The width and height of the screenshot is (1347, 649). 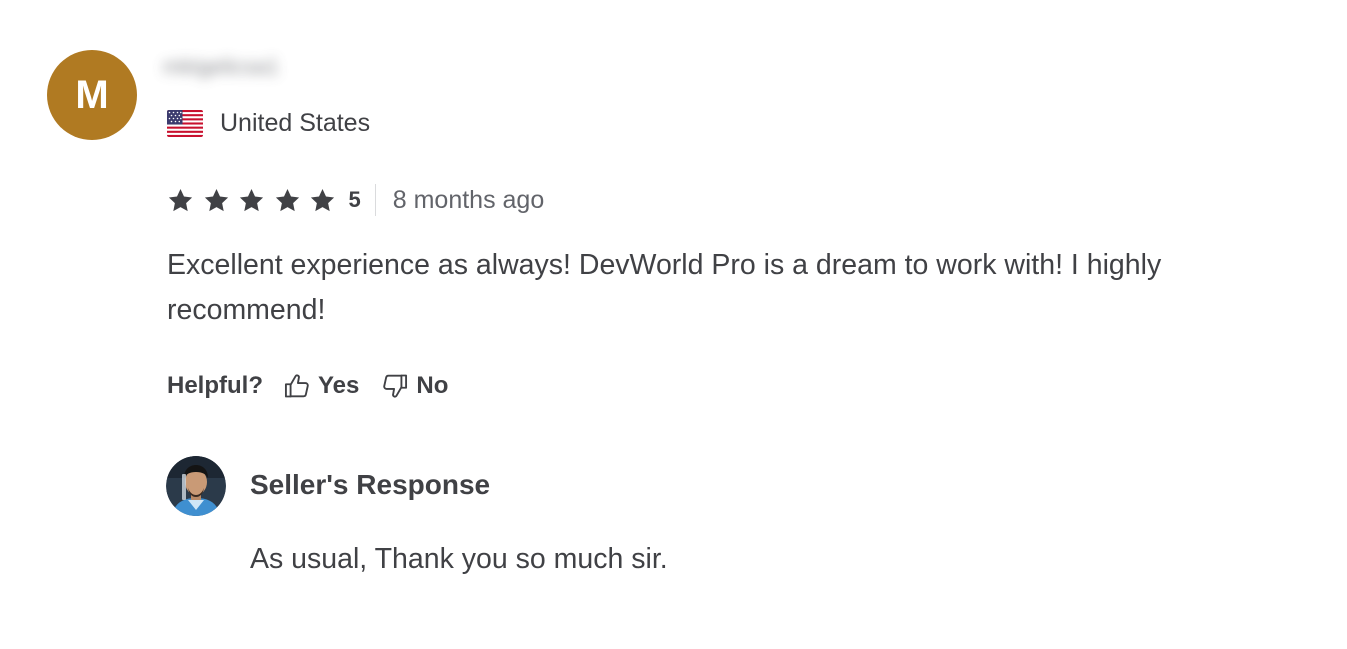 I want to click on helpful-no-label: No, so click(x=432, y=385).